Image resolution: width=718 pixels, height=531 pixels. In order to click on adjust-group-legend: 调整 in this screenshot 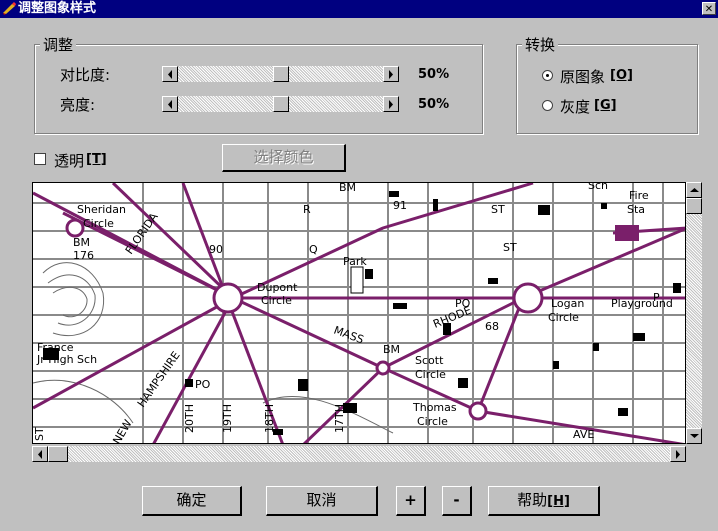, I will do `click(58, 44)`.